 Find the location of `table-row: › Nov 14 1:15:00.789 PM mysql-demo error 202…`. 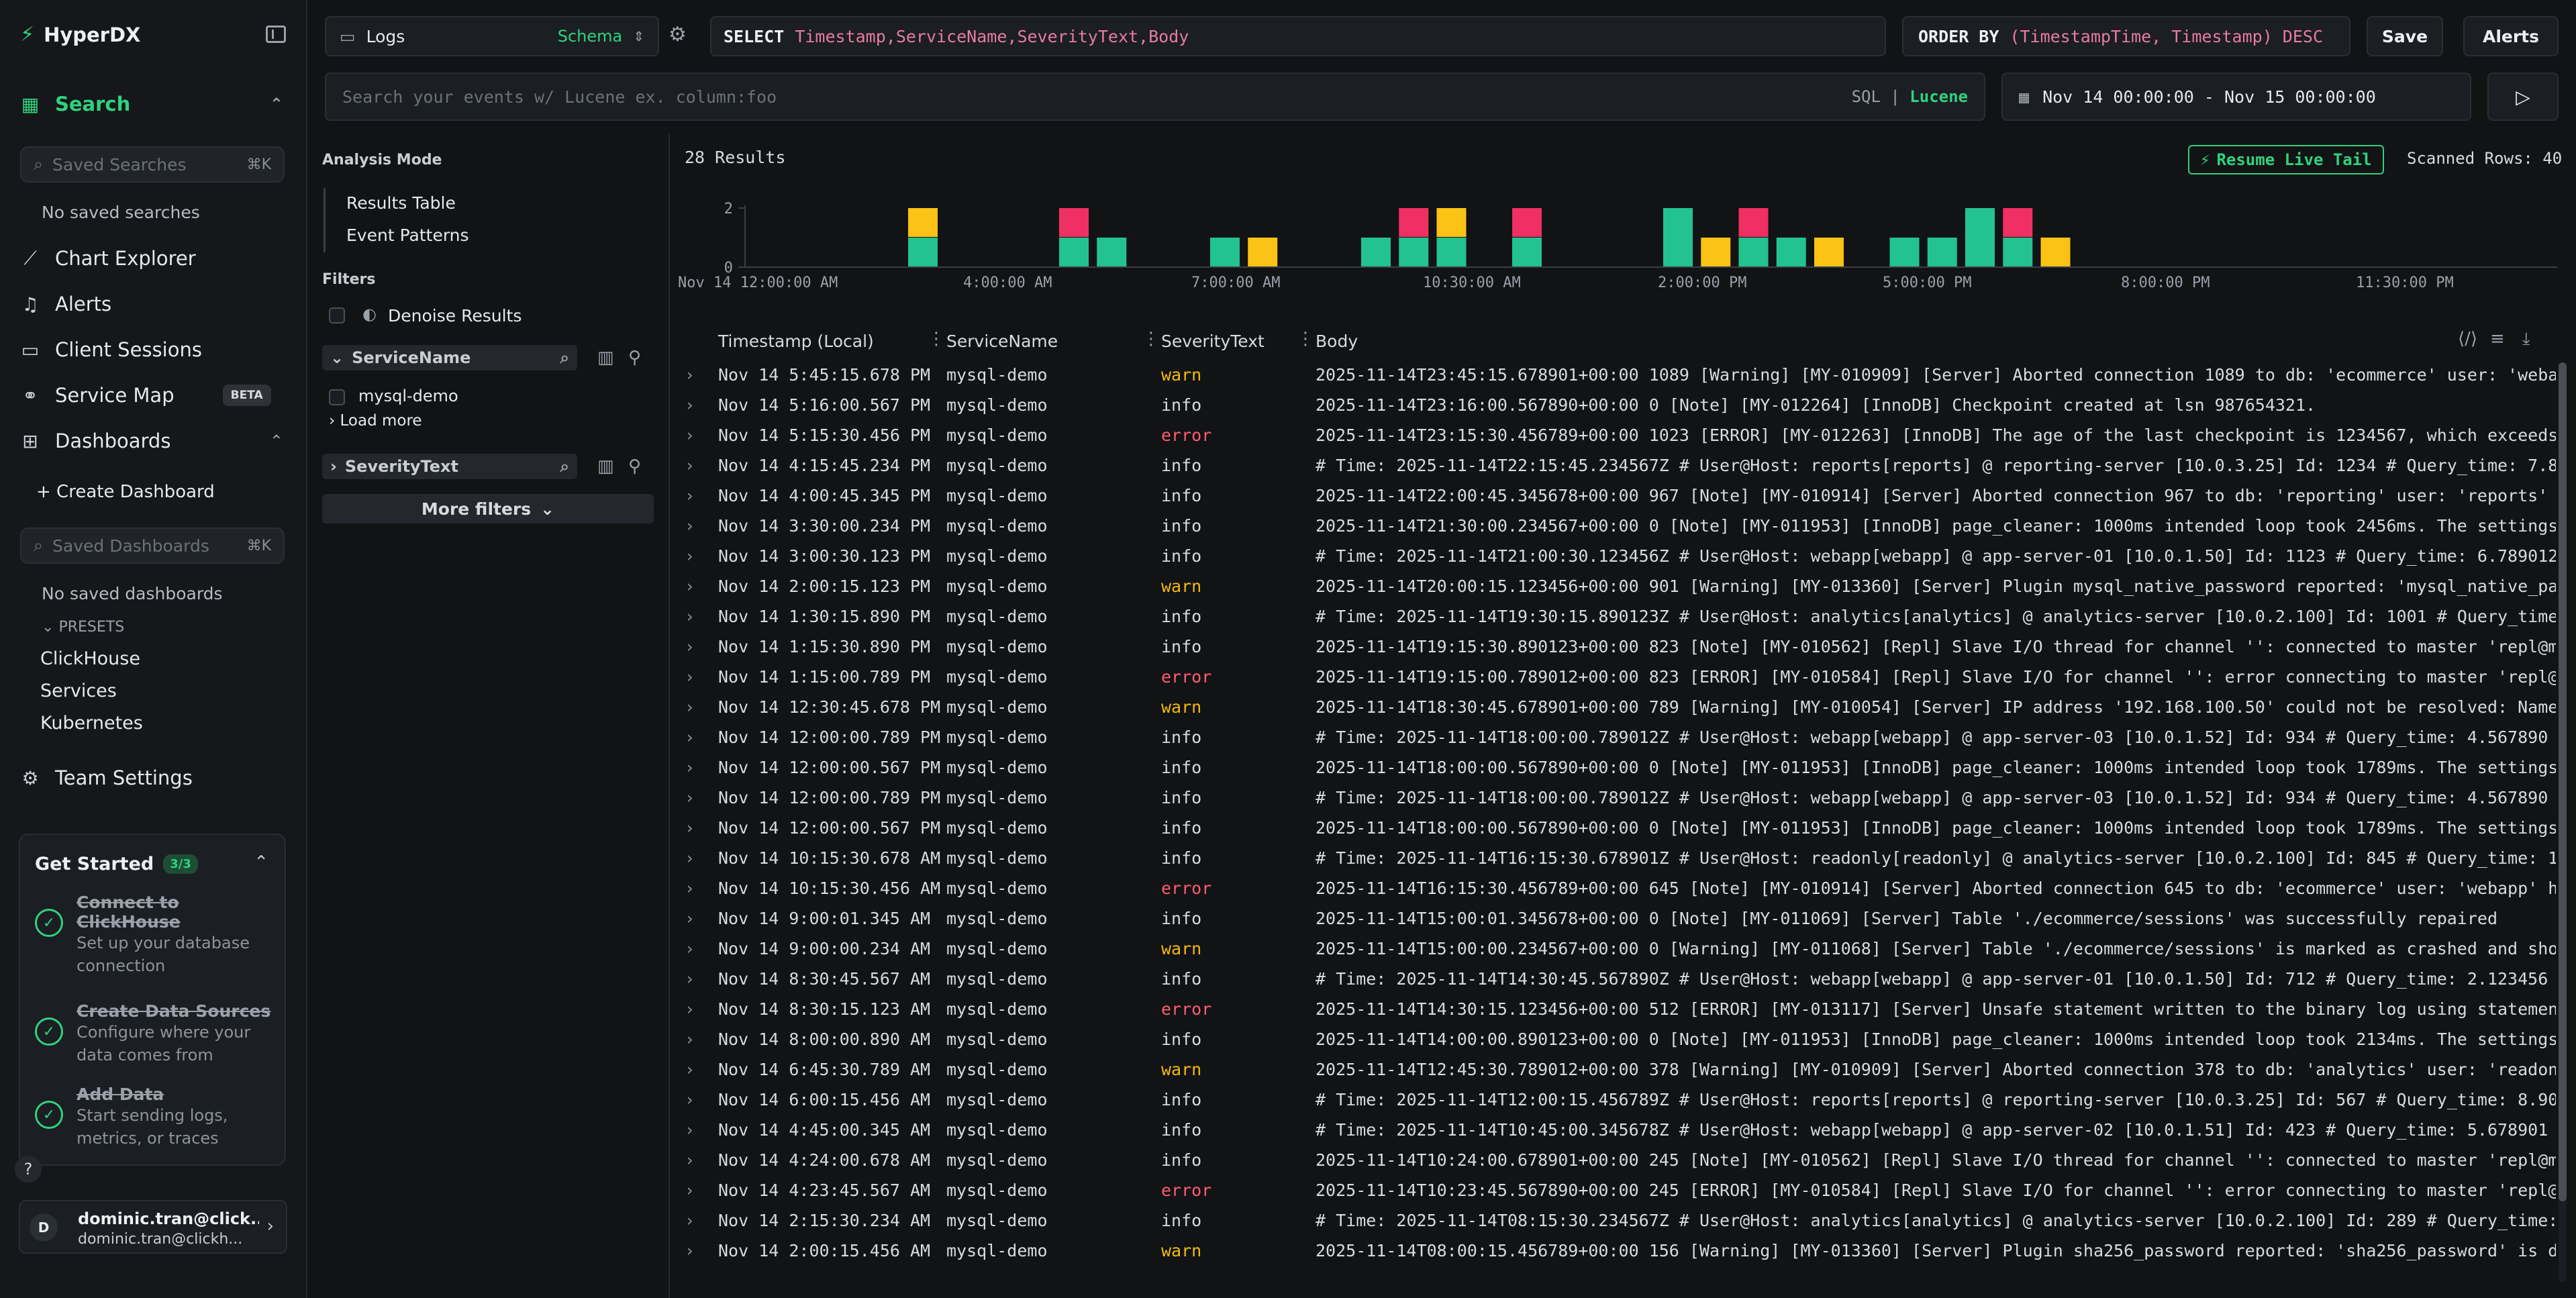

table-row: › Nov 14 1:15:00.789 PM mysql-demo error 202… is located at coordinates (1617, 677).